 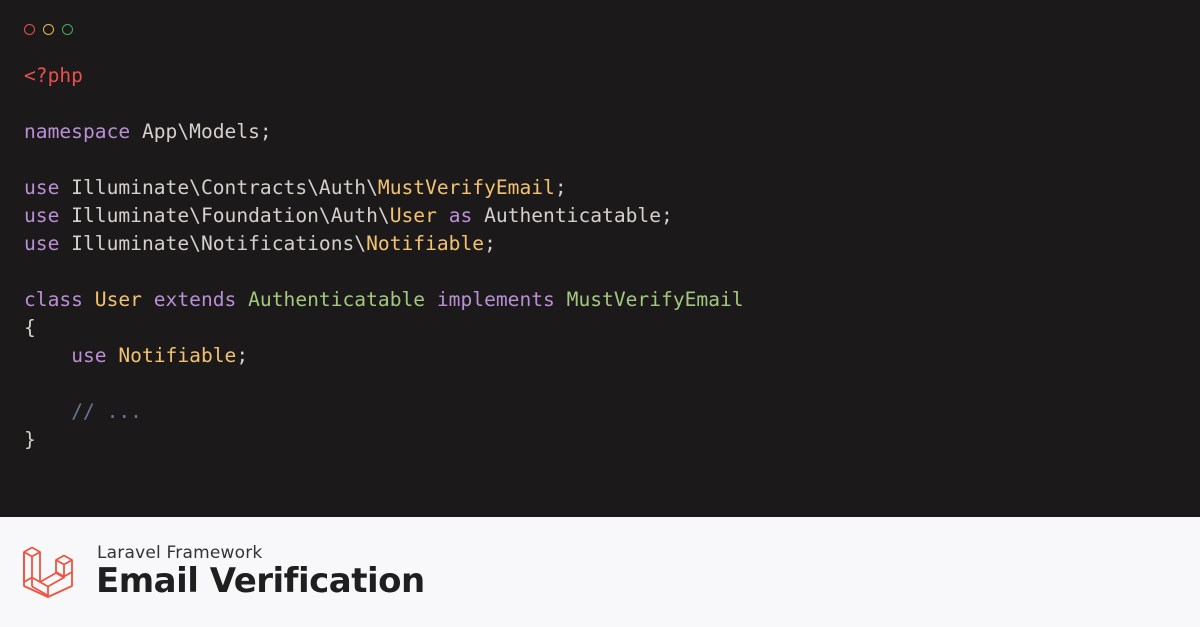 What do you see at coordinates (180, 553) in the screenshot?
I see `subtitle: Laravel Framework` at bounding box center [180, 553].